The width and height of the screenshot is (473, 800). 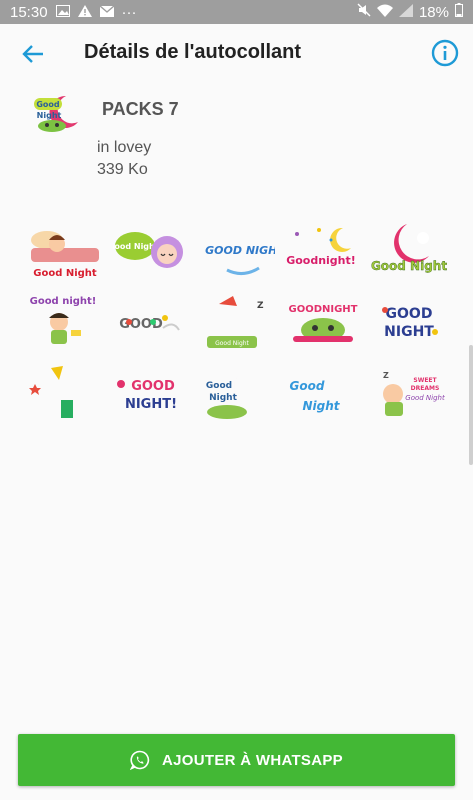 I want to click on app-bar: Détails de l'autocollant, so click(x=236, y=53).